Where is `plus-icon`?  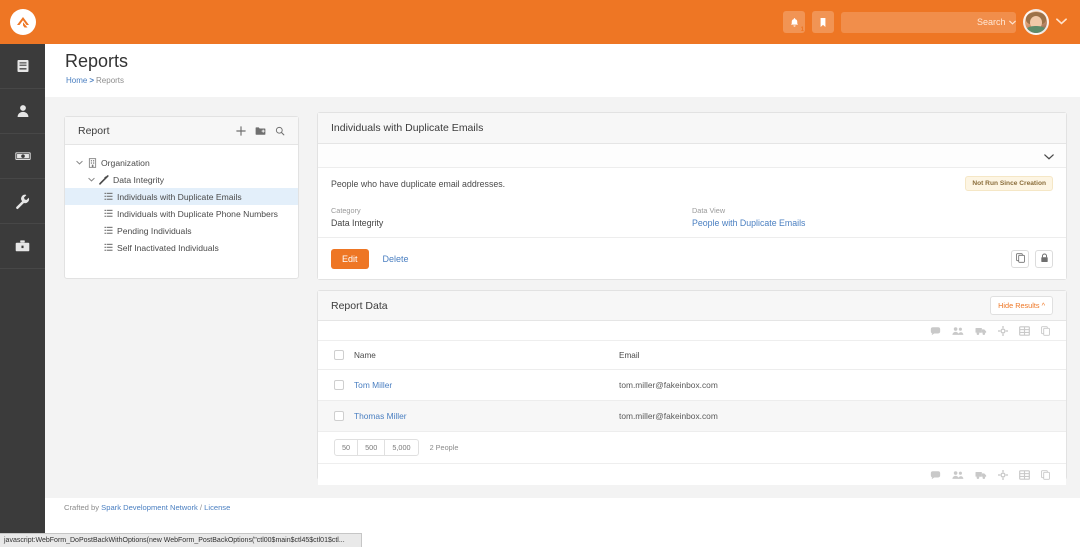 plus-icon is located at coordinates (241, 130).